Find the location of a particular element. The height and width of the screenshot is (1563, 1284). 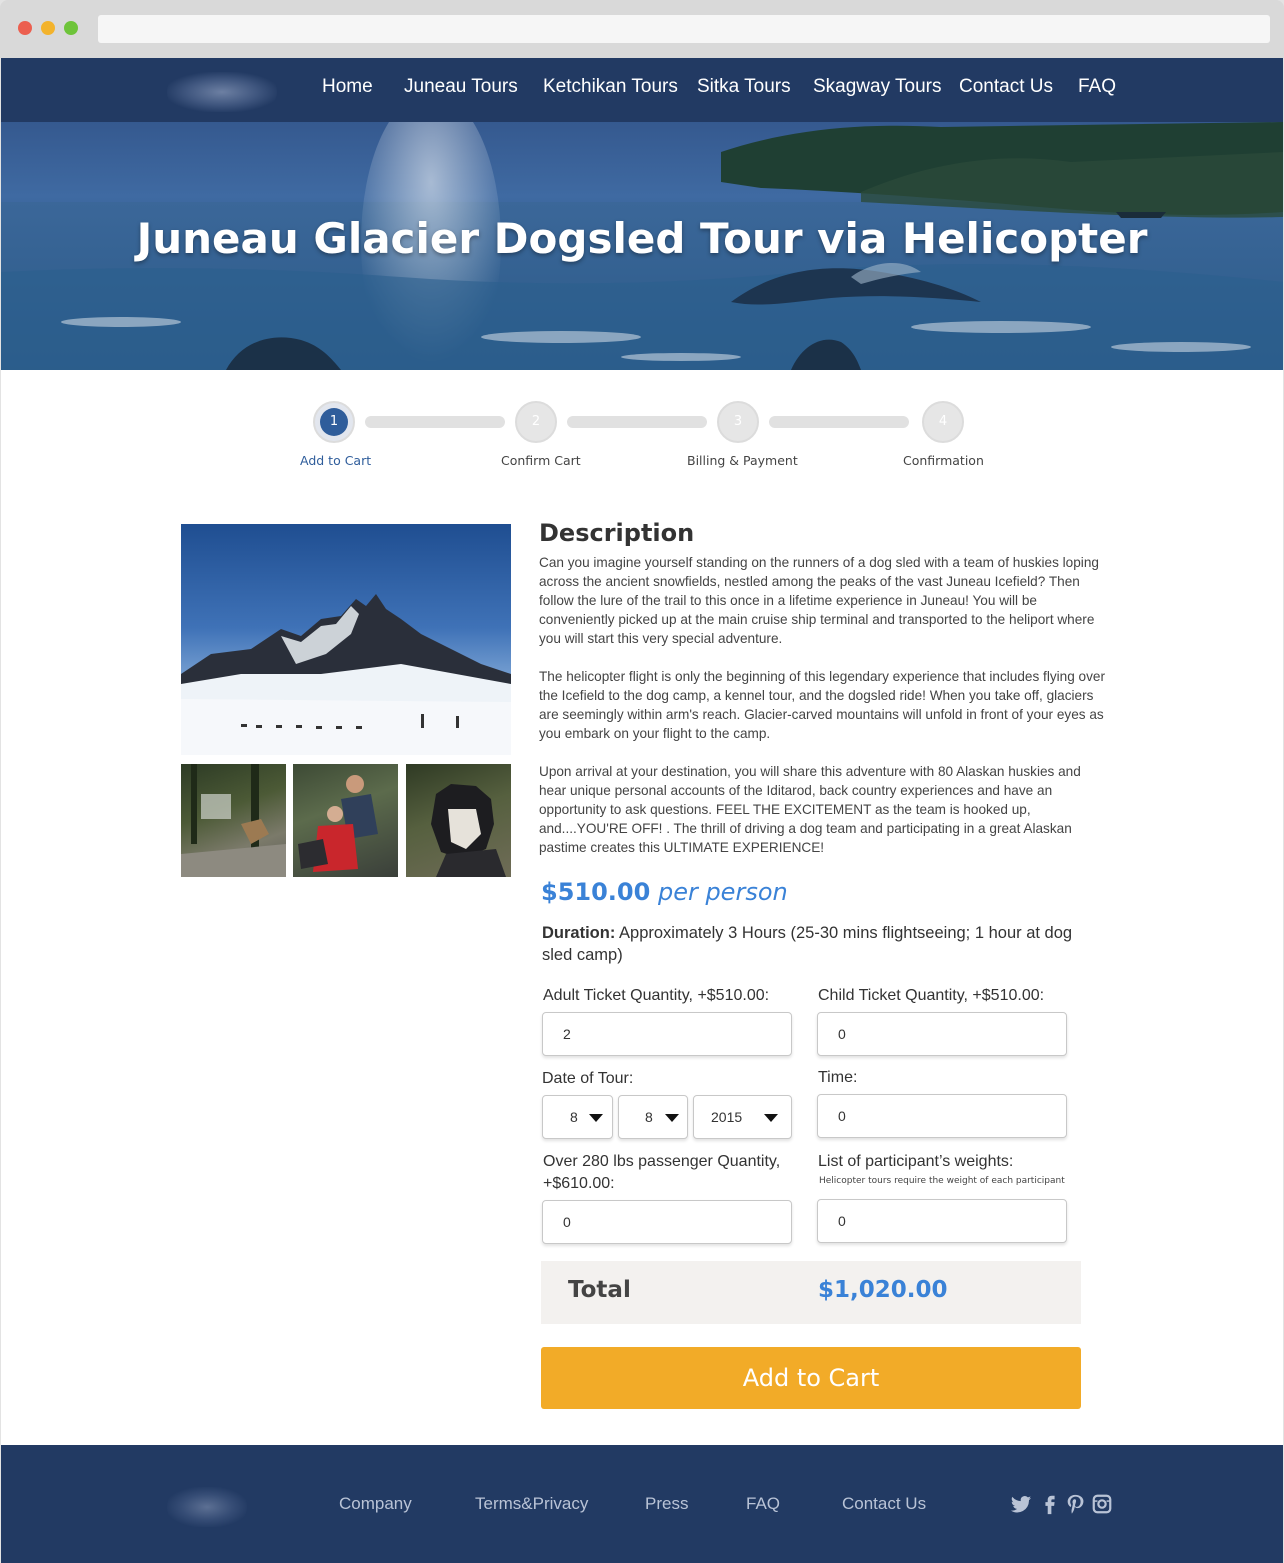

step-1-label: Add to Cart is located at coordinates (336, 460).